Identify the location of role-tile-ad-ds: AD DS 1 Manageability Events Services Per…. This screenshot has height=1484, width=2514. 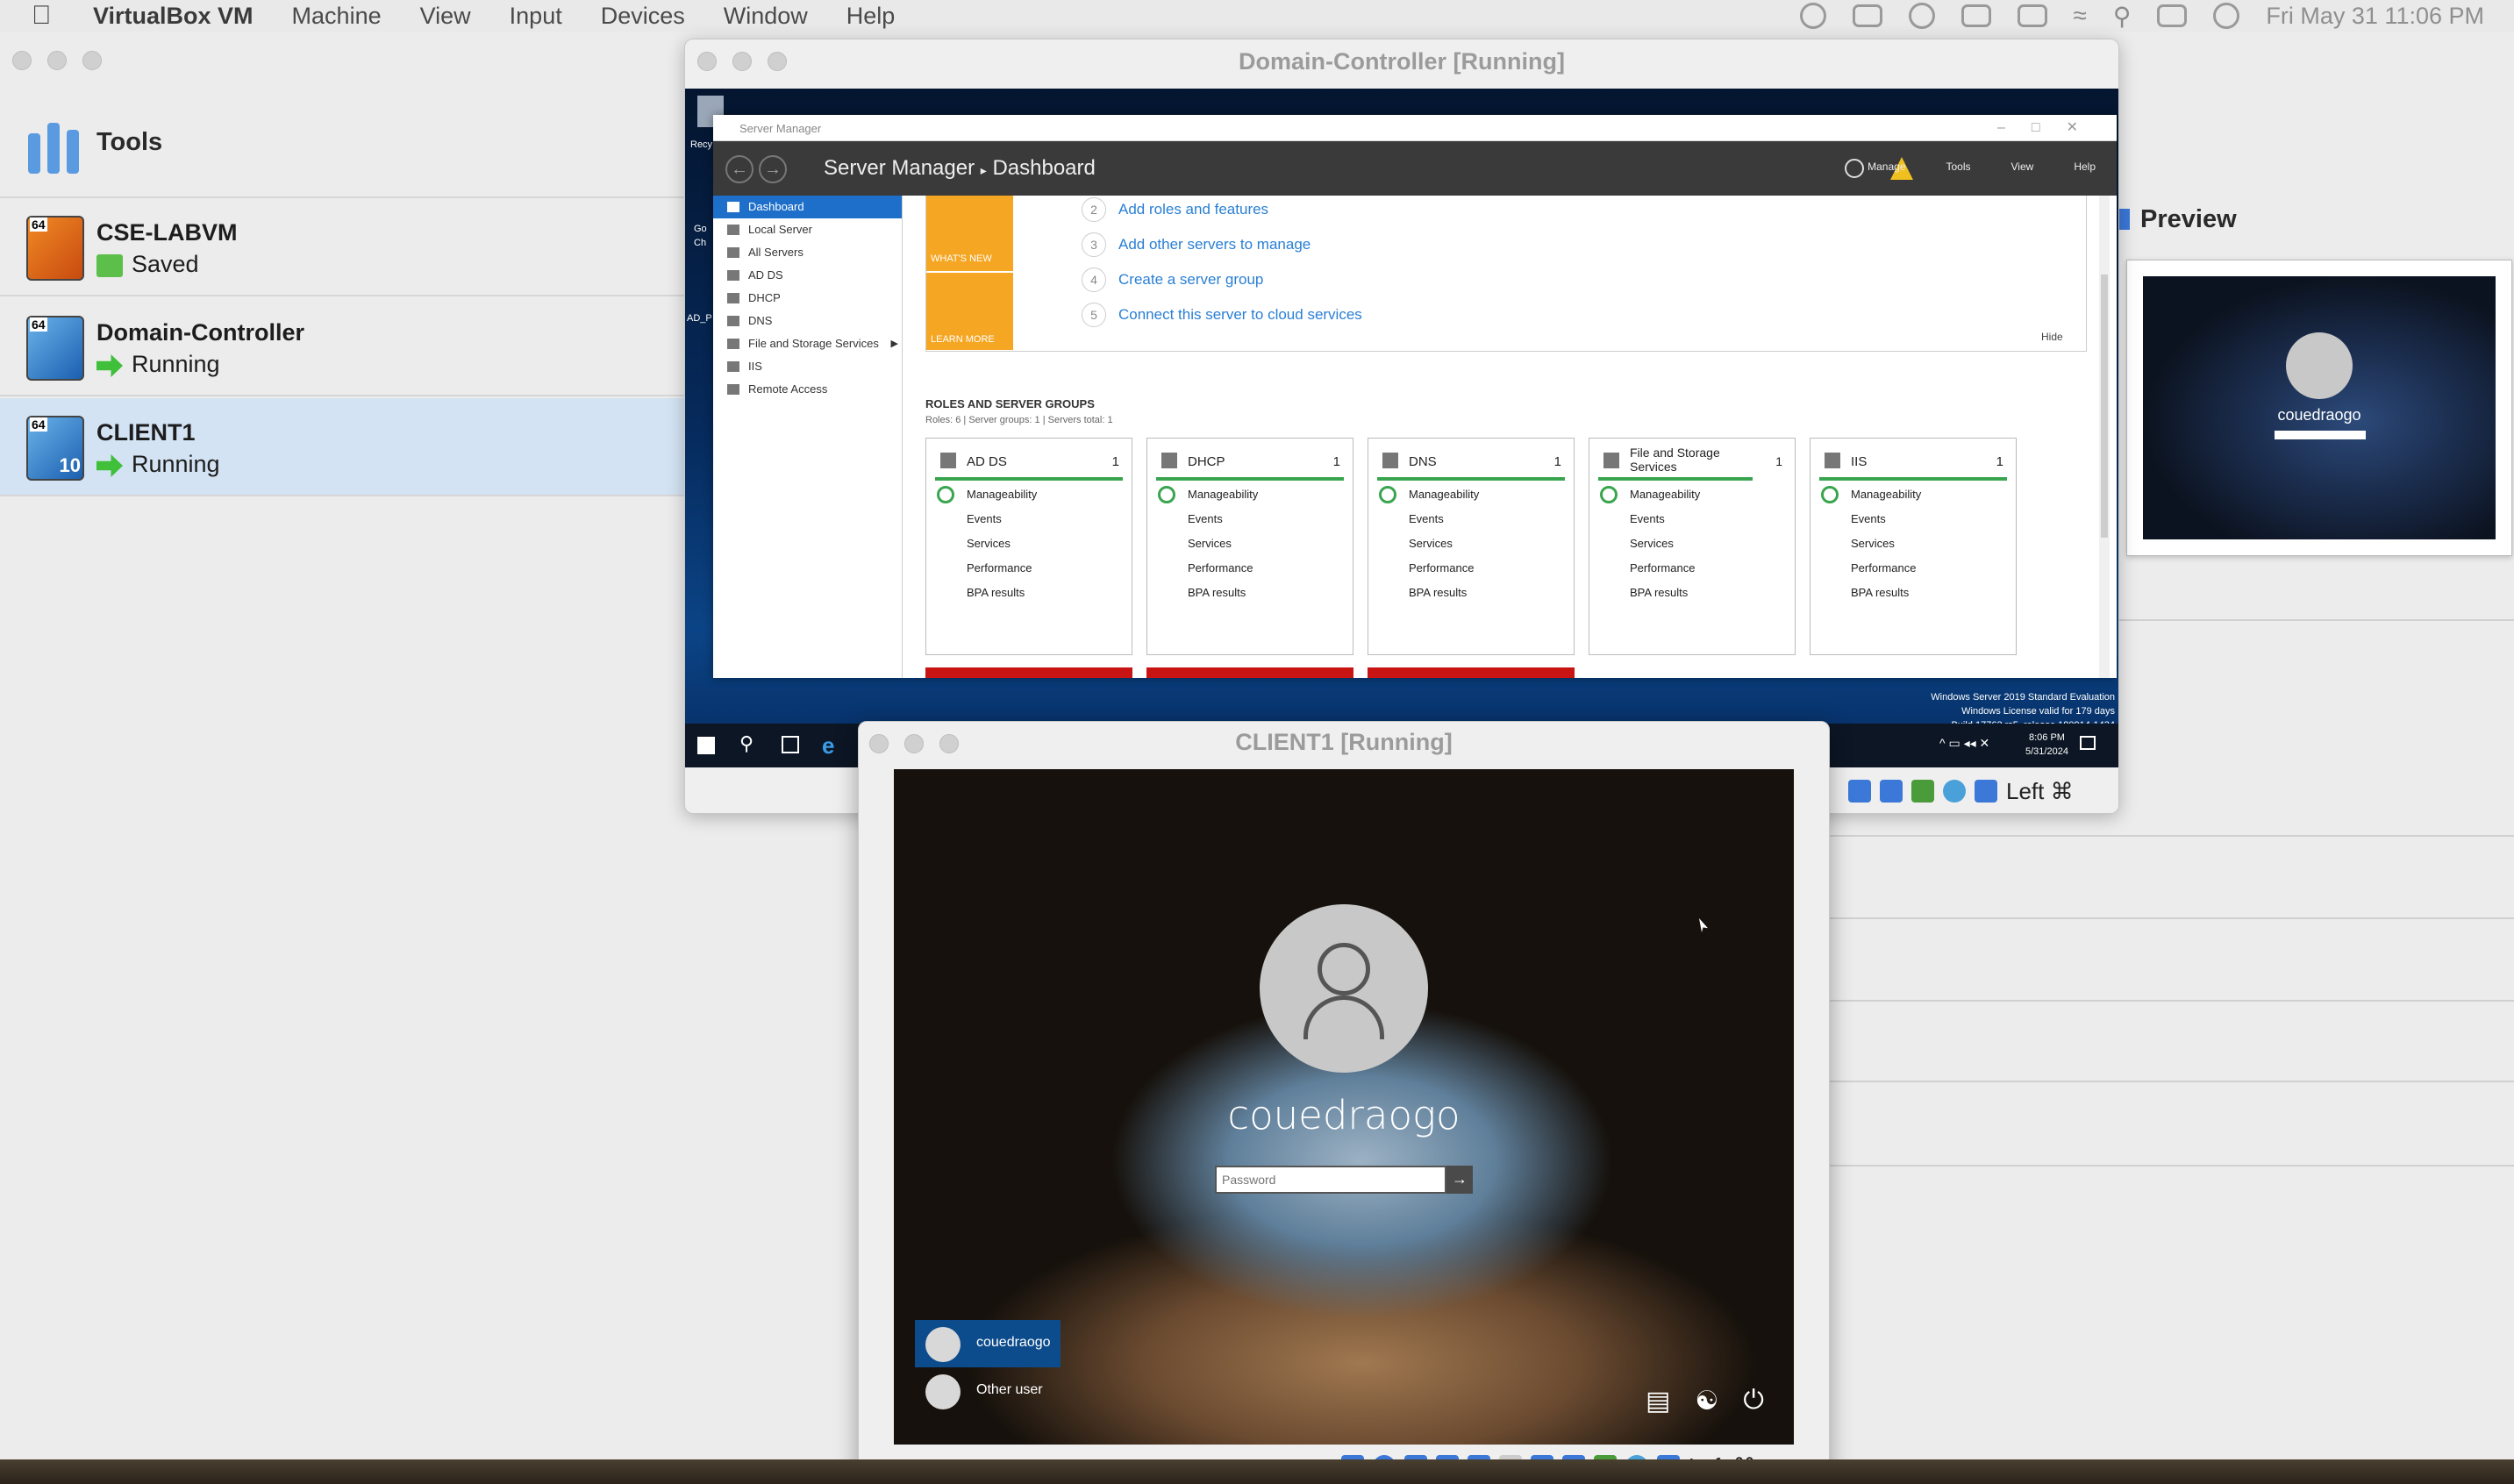
(1028, 546).